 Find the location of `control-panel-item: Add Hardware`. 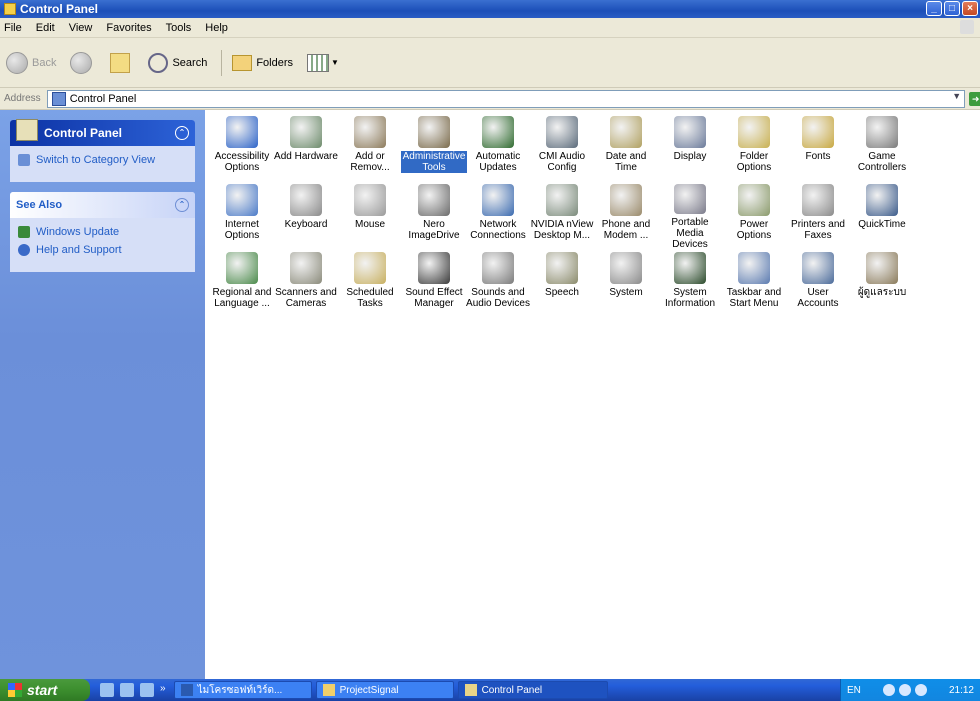

control-panel-item: Add Hardware is located at coordinates (306, 149).